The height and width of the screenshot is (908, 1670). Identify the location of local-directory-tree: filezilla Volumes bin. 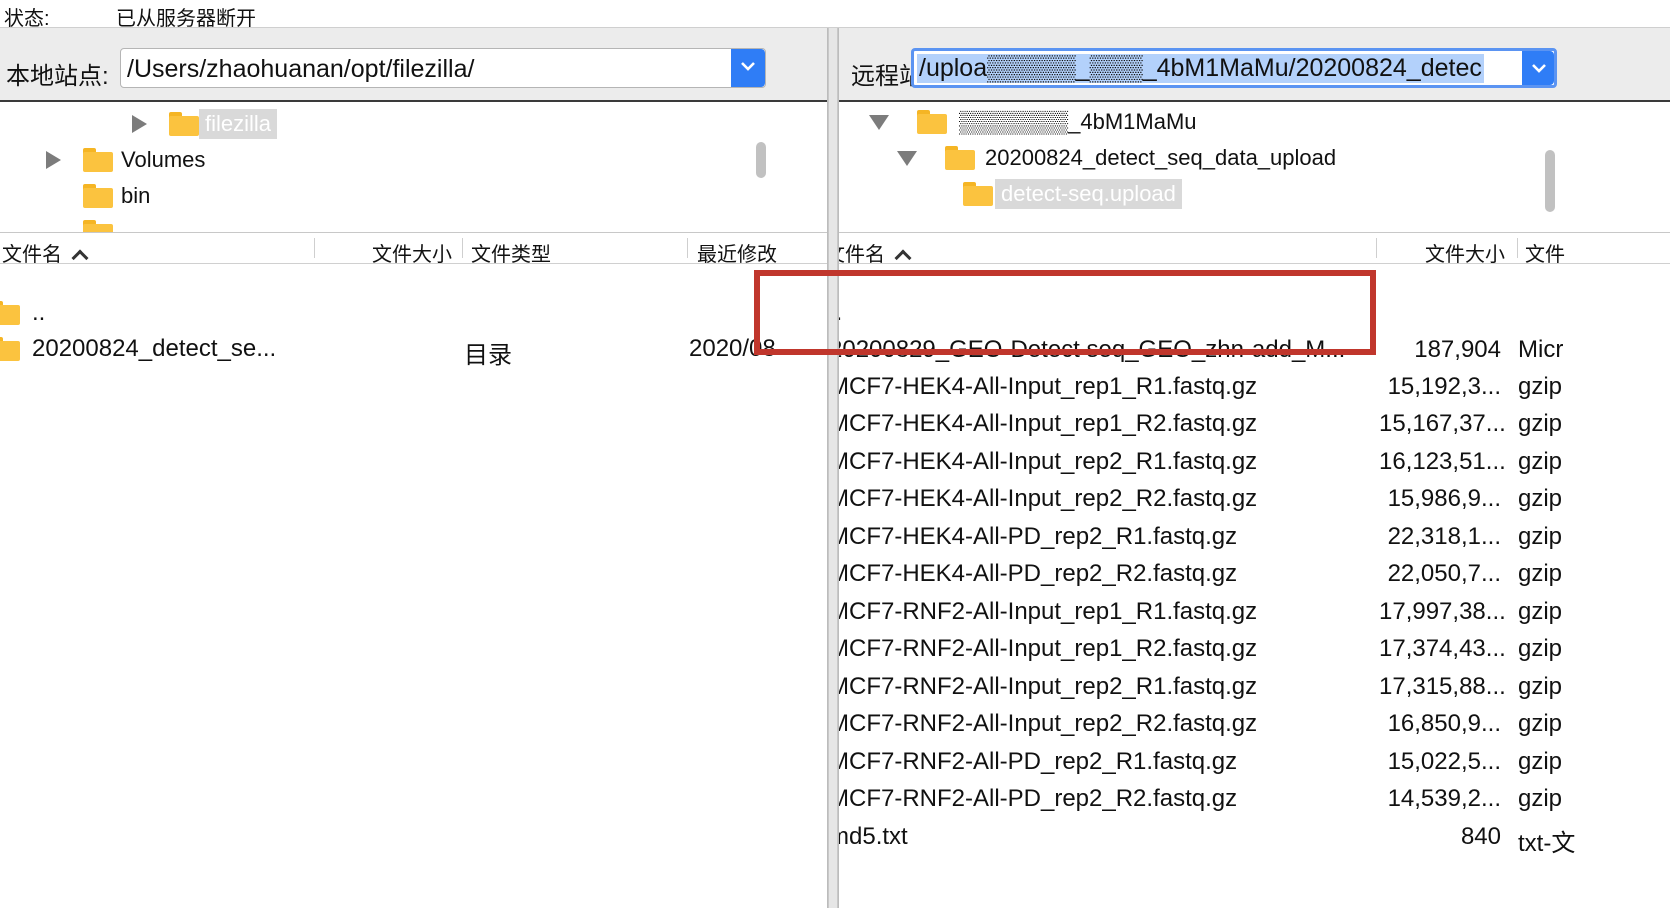
(413, 168).